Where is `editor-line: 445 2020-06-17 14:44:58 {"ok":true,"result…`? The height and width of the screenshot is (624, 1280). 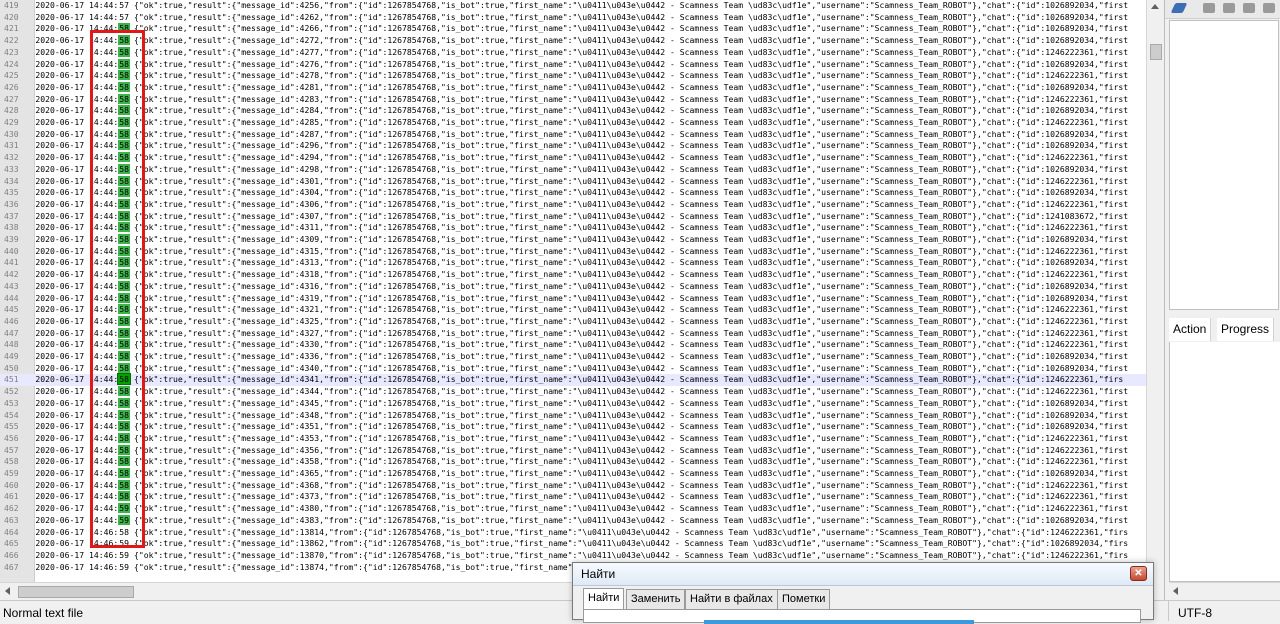 editor-line: 445 2020-06-17 14:44:58 {"ok":true,"result… is located at coordinates (564, 310).